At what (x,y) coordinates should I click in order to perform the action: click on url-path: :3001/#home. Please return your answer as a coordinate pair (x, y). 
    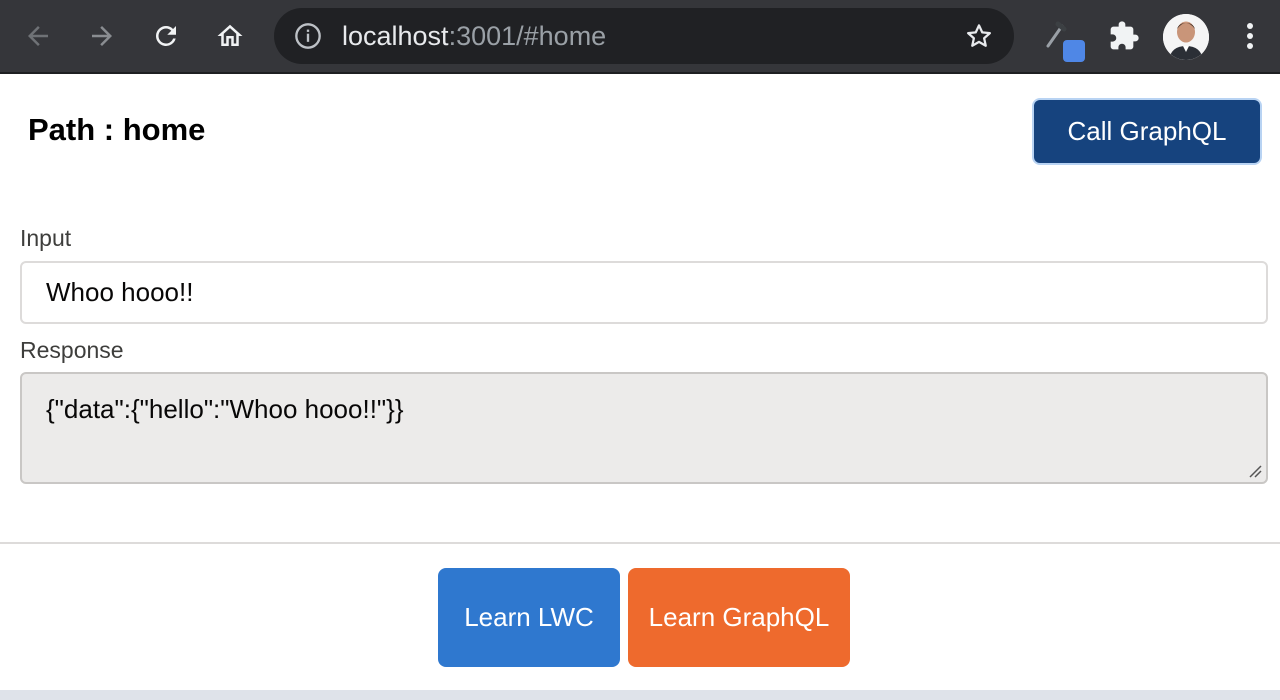
    Looking at the image, I should click on (527, 36).